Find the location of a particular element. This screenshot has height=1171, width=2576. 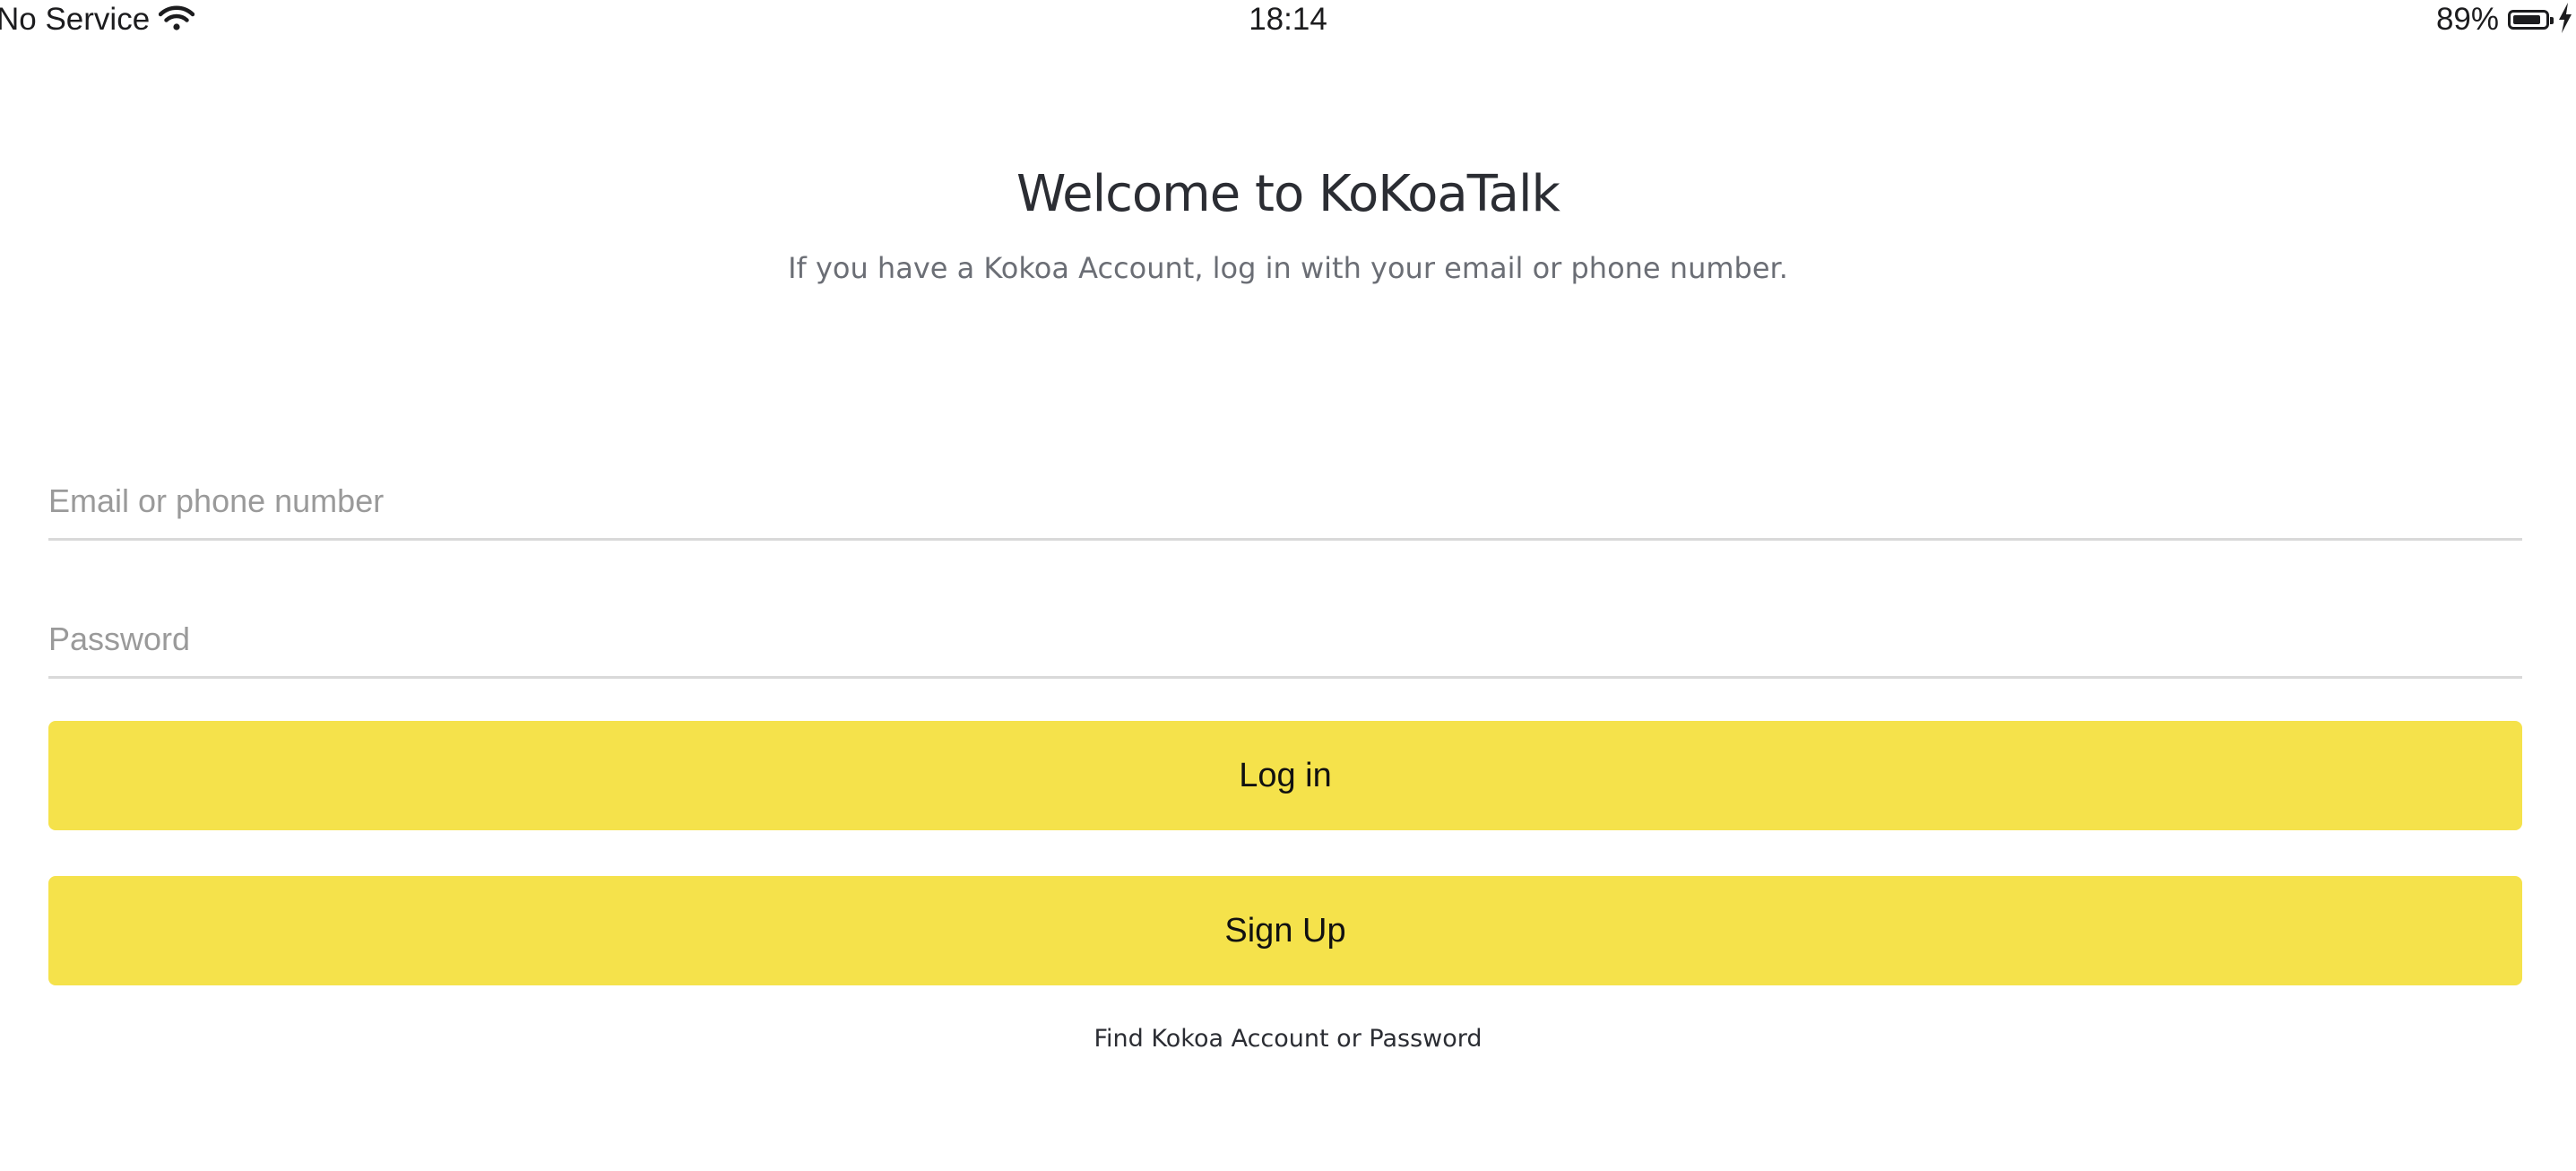

status-bar: No Service 18:14 89% is located at coordinates (1288, 19).